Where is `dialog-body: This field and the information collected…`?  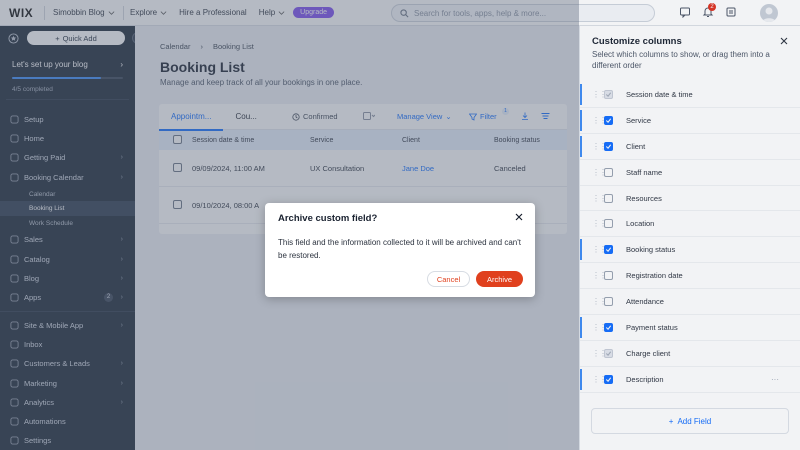
dialog-body: This field and the information collected… is located at coordinates (399, 249).